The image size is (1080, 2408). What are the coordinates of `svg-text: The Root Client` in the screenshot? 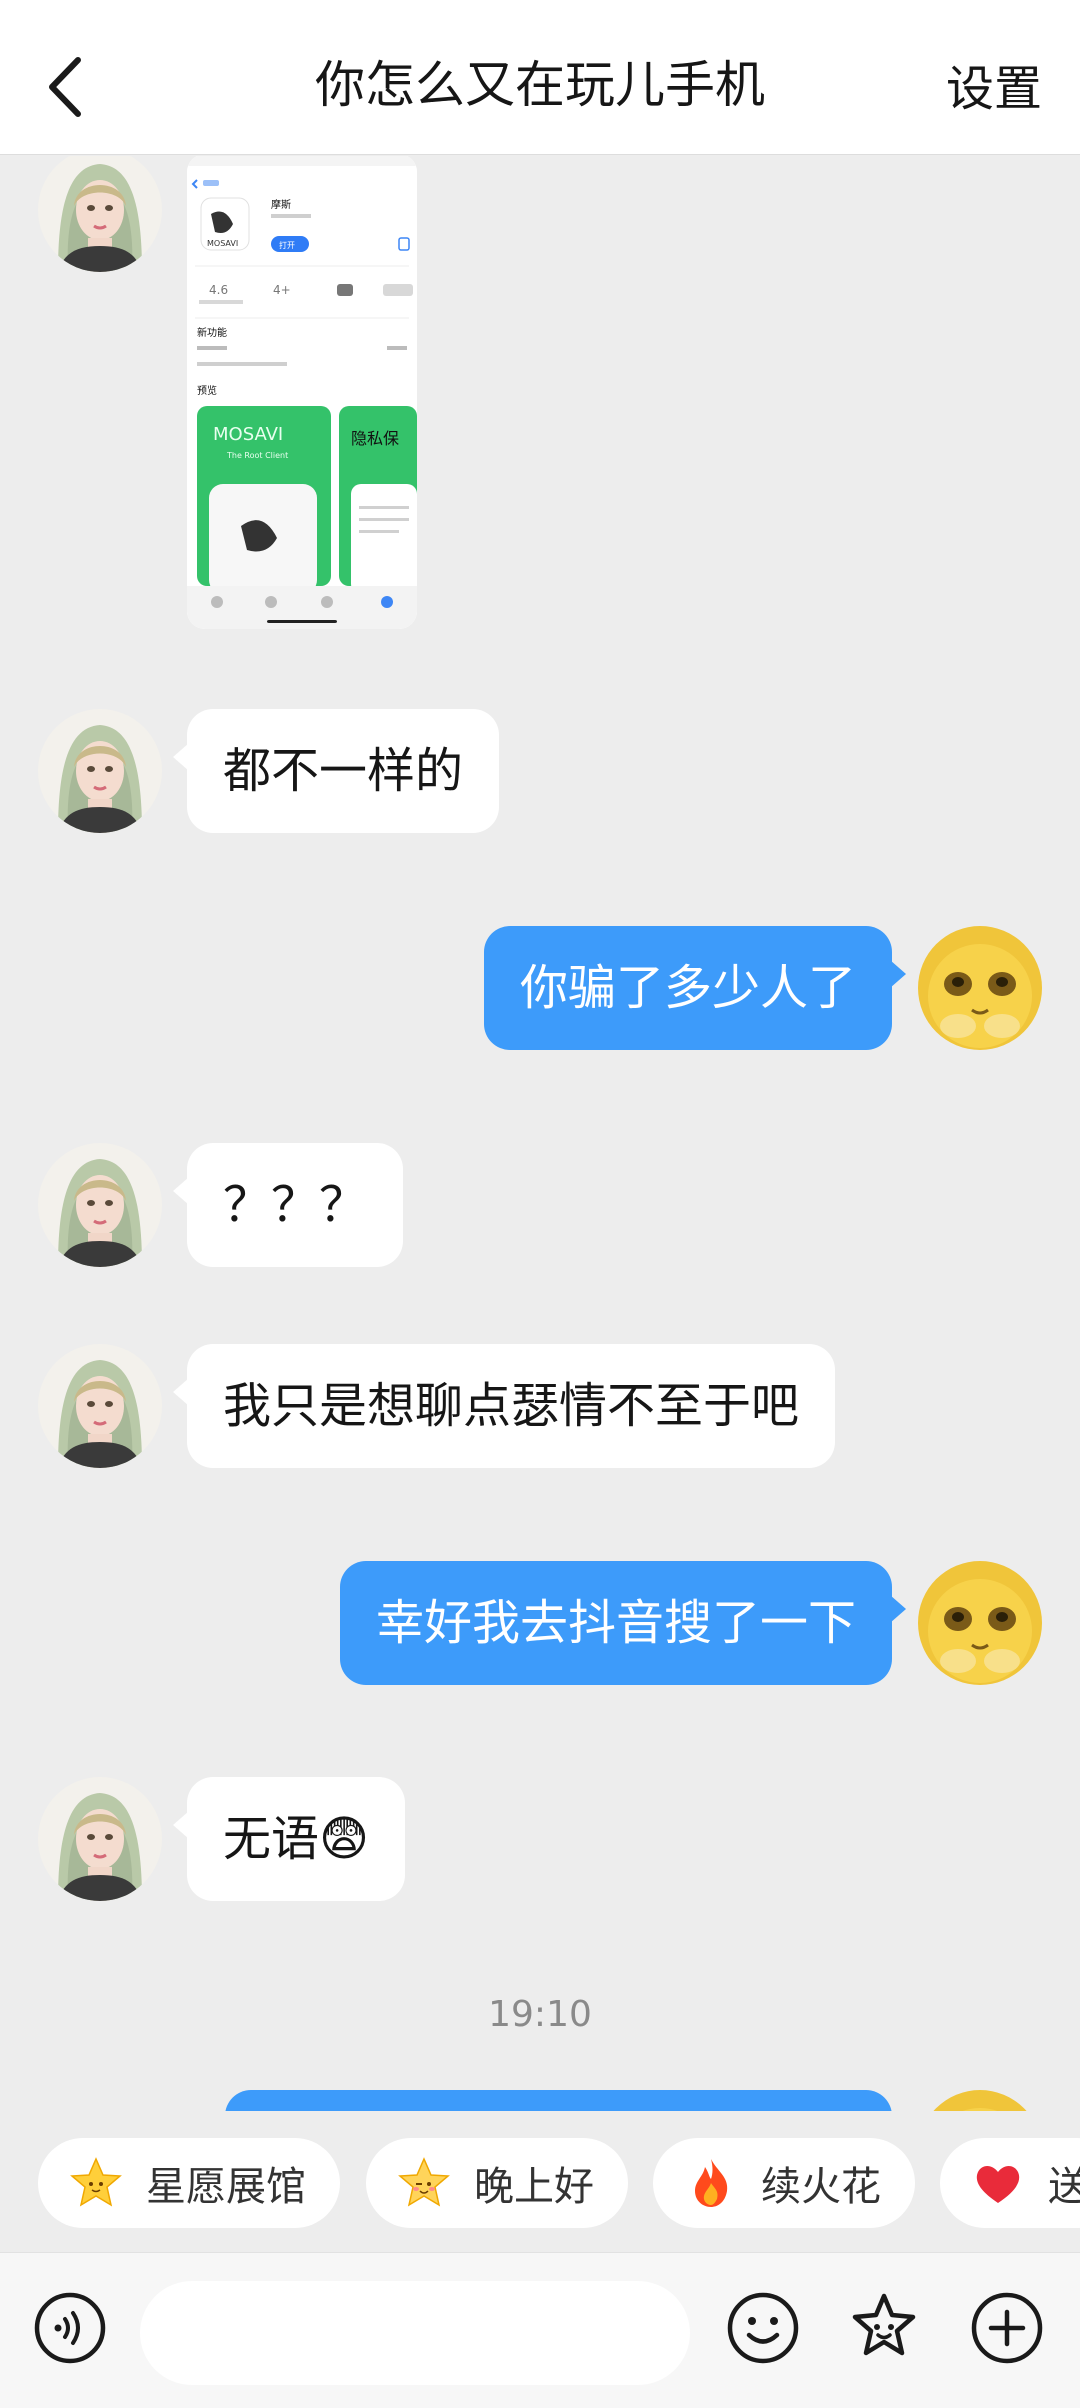 It's located at (257, 455).